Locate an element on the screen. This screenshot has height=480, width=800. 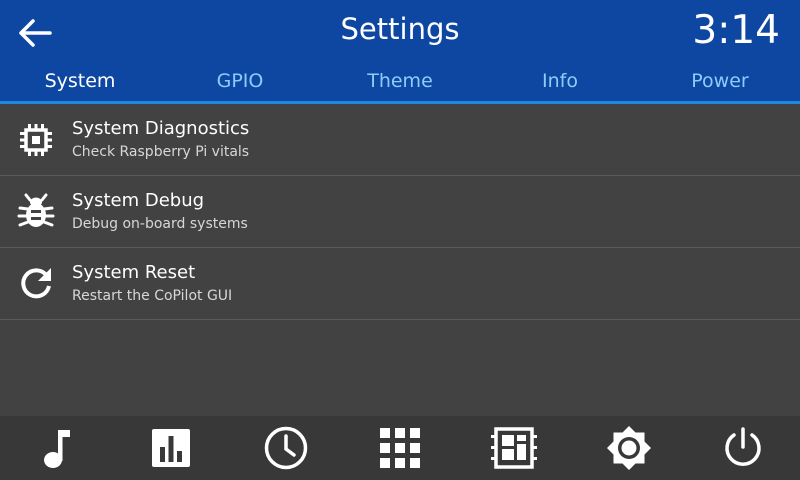
item-title: System Diagnostics is located at coordinates (161, 128).